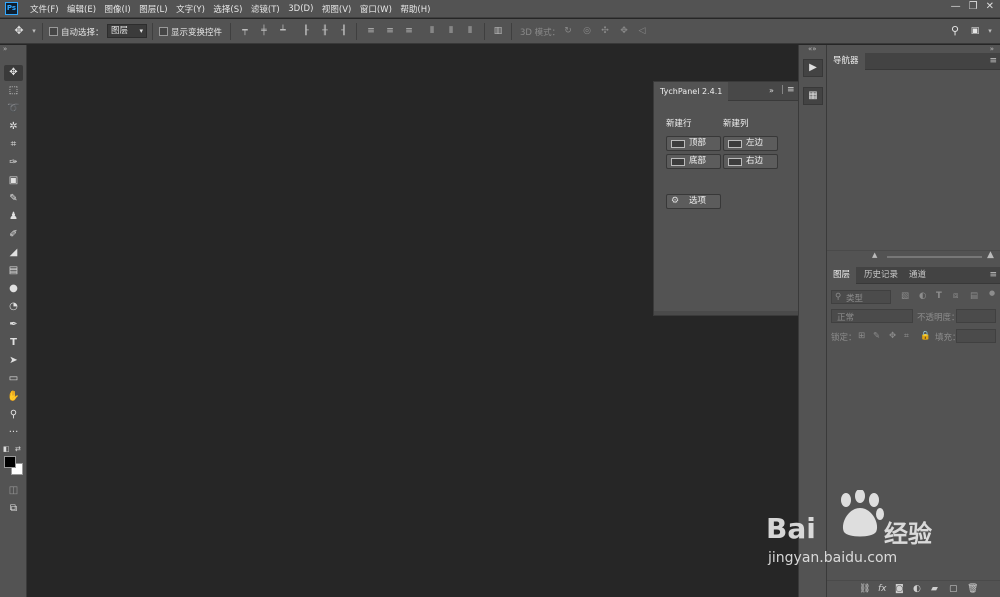 This screenshot has width=1000, height=597. What do you see at coordinates (325, 31) in the screenshot?
I see `align-hcenter-icon: ╫` at bounding box center [325, 31].